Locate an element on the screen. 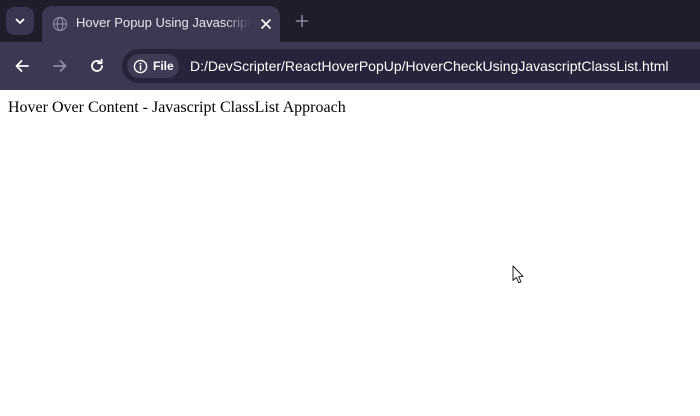  chevron-down-icon is located at coordinates (20, 21).